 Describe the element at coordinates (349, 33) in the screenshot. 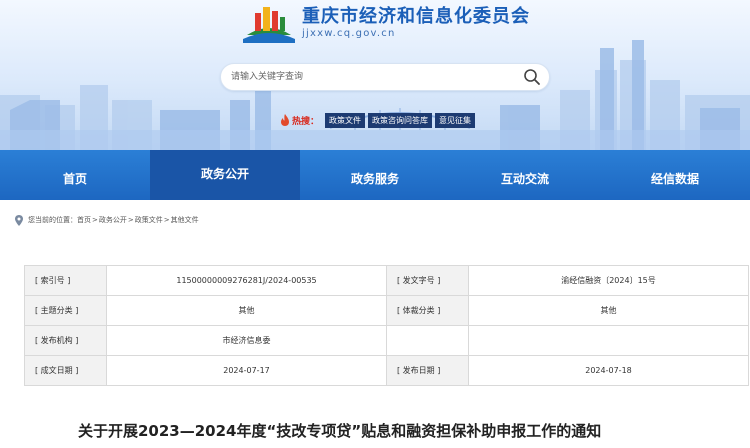

I see `site-domain: jjxxw.cq.gov.cn` at that location.